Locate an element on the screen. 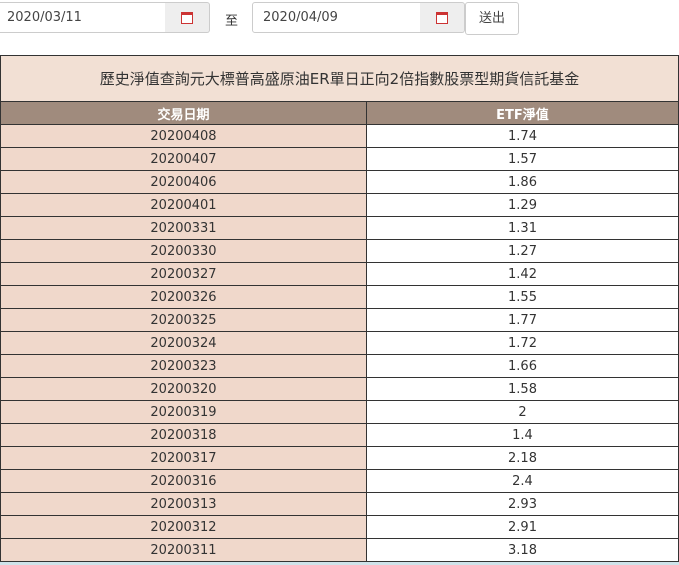 Image resolution: width=679 pixels, height=565 pixels. etf-nav-cell: 1.72 is located at coordinates (522, 343).